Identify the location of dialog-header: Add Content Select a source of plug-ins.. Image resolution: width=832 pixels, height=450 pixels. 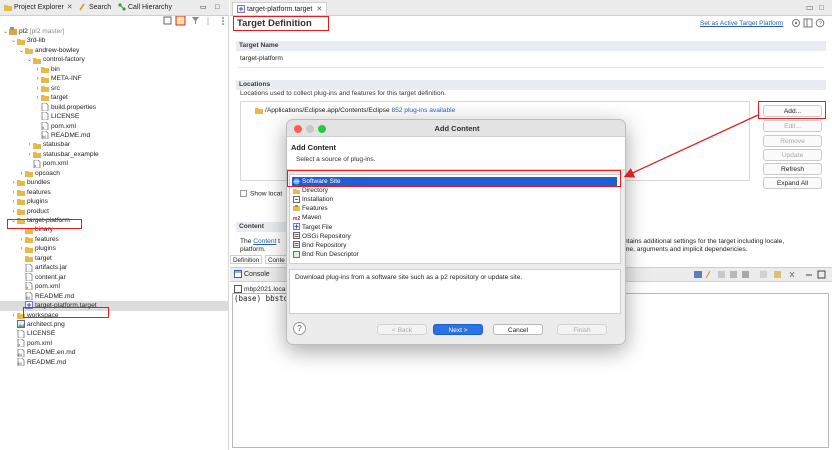
(456, 153).